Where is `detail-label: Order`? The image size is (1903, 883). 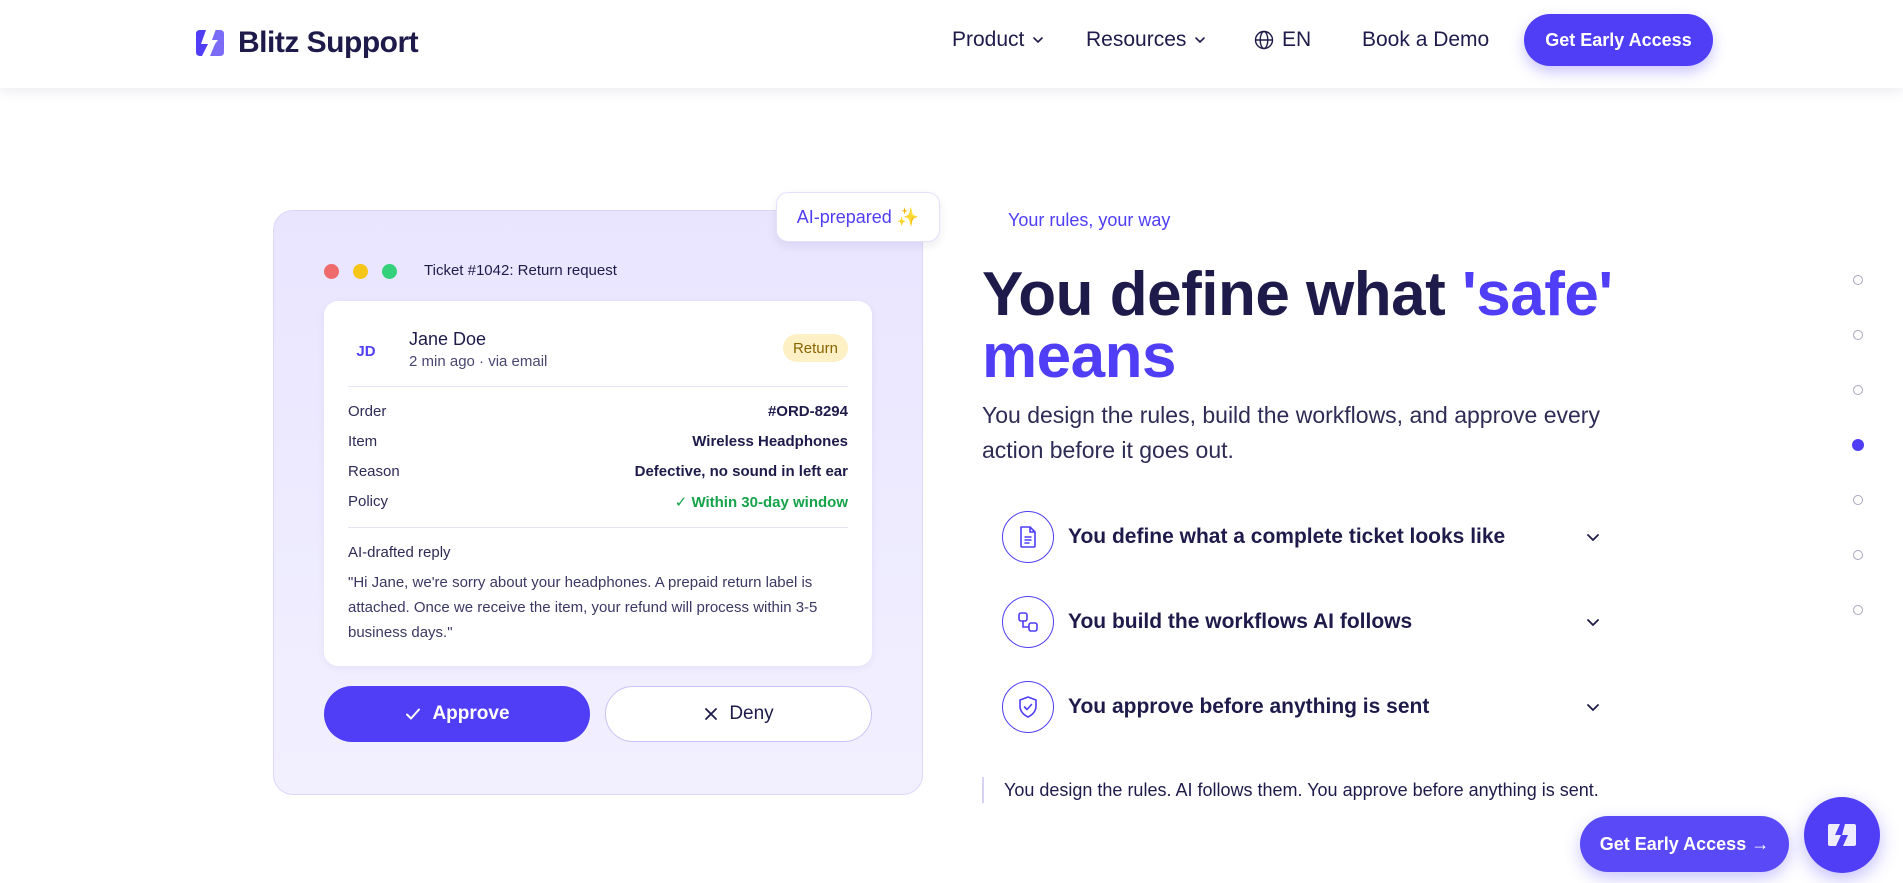 detail-label: Order is located at coordinates (367, 411).